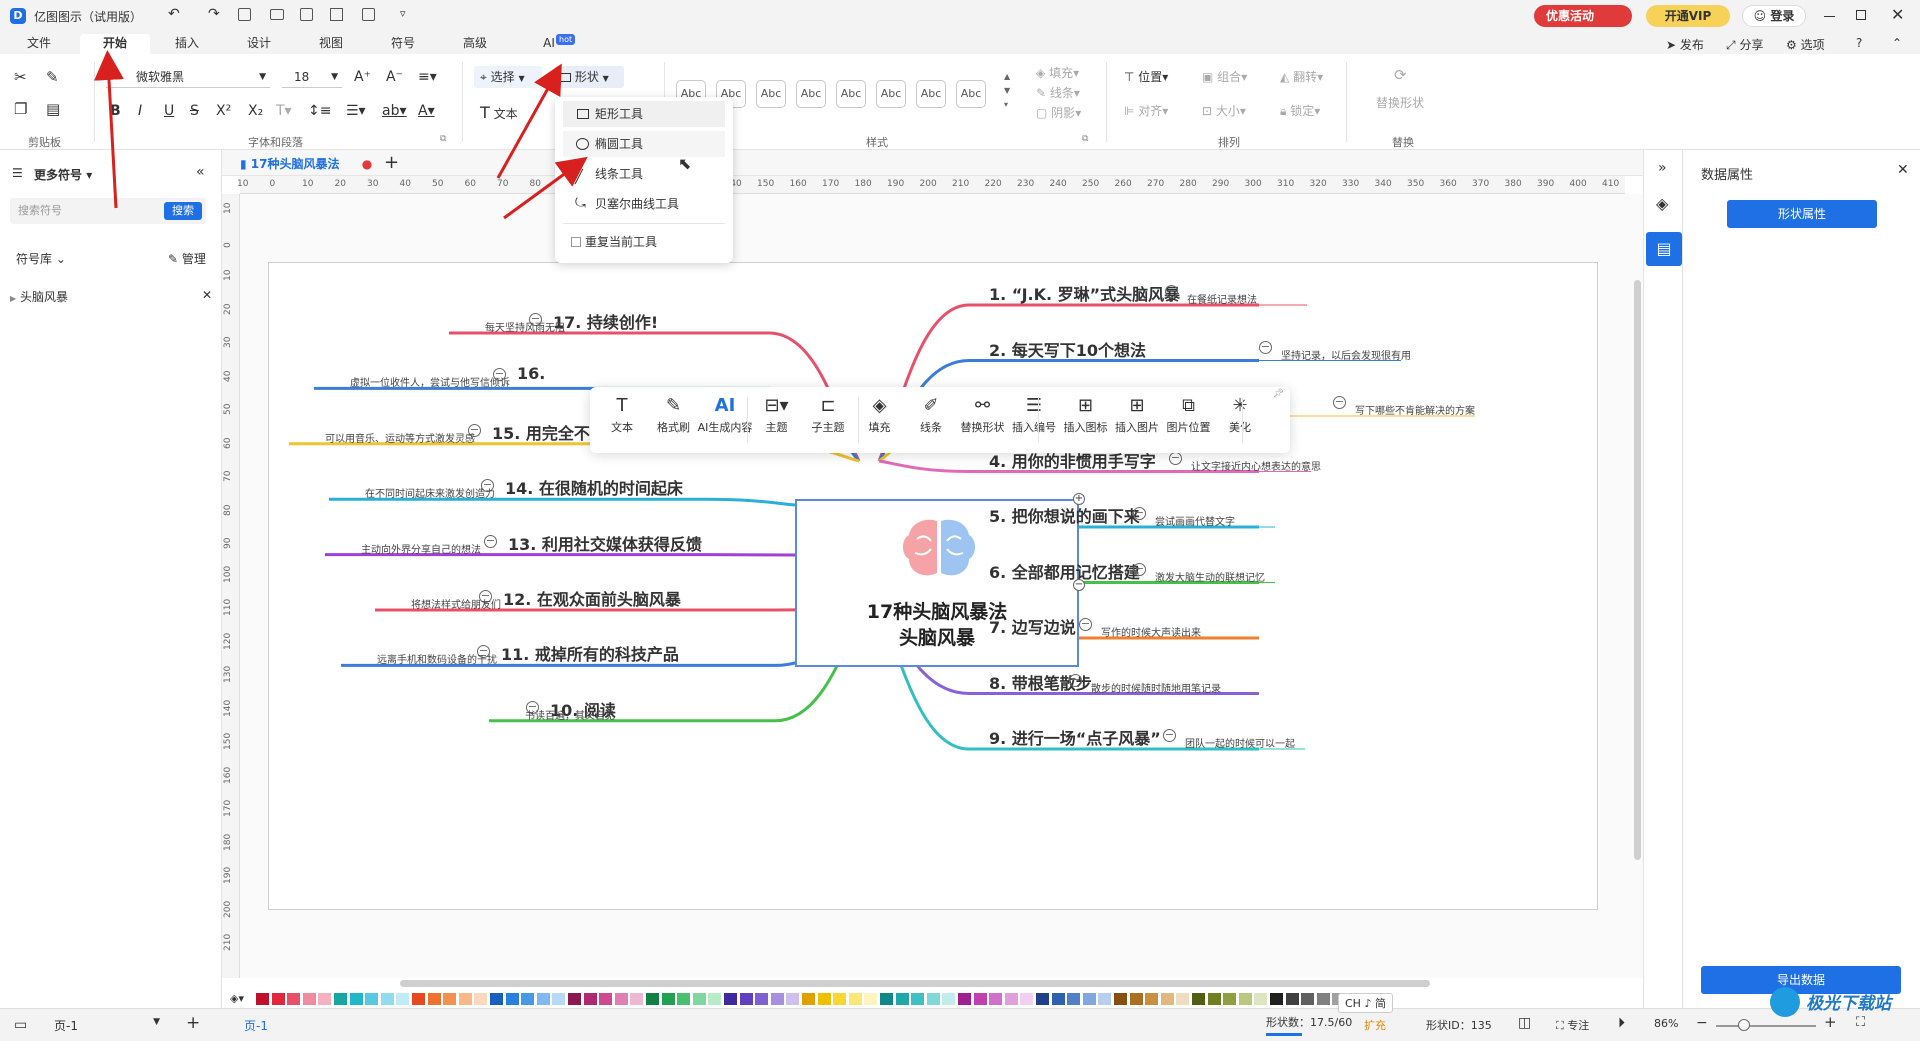  Describe the element at coordinates (368, 14) in the screenshot. I see `export-icon` at that location.